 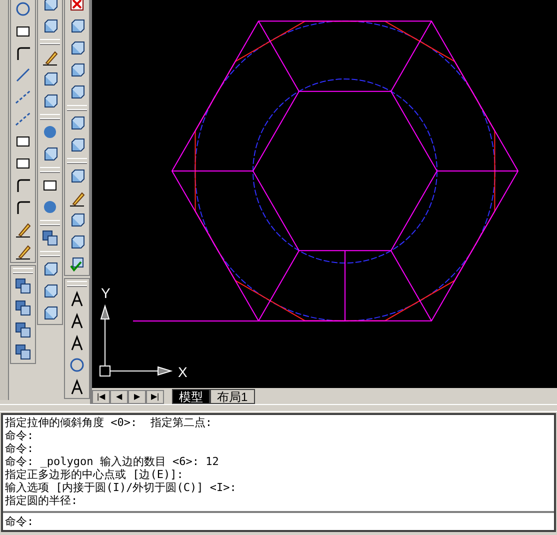 I want to click on axis-label: Y, so click(x=105, y=293).